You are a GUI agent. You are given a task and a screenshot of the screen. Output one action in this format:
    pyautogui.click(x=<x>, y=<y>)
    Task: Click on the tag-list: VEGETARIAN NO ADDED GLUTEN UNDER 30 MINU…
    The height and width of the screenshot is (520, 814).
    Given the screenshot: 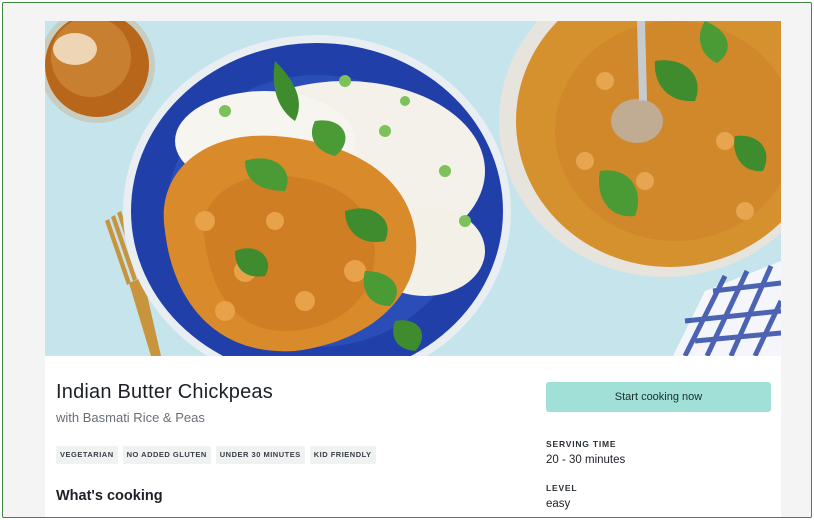 What is the action you would take?
    pyautogui.click(x=216, y=455)
    